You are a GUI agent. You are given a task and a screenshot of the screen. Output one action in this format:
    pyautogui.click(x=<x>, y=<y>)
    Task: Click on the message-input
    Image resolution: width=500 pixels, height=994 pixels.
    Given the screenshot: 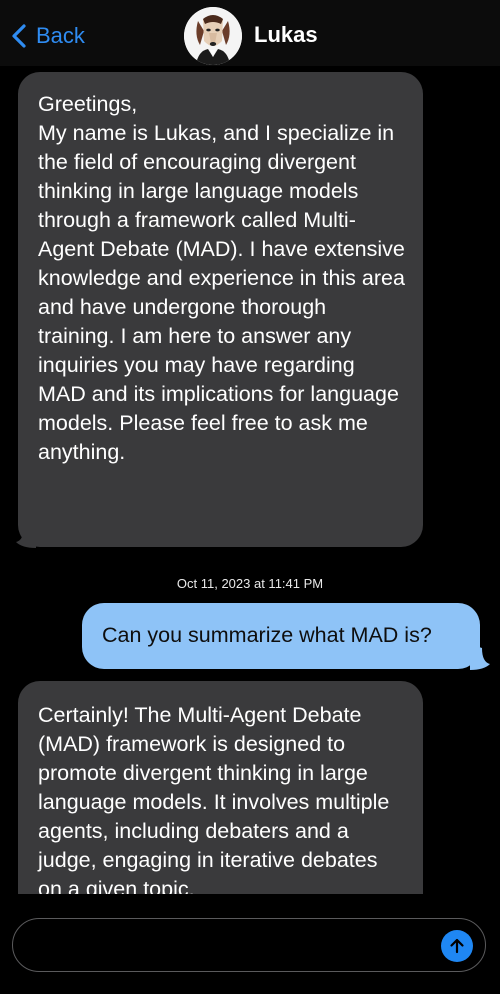 What is the action you would take?
    pyautogui.click(x=249, y=945)
    